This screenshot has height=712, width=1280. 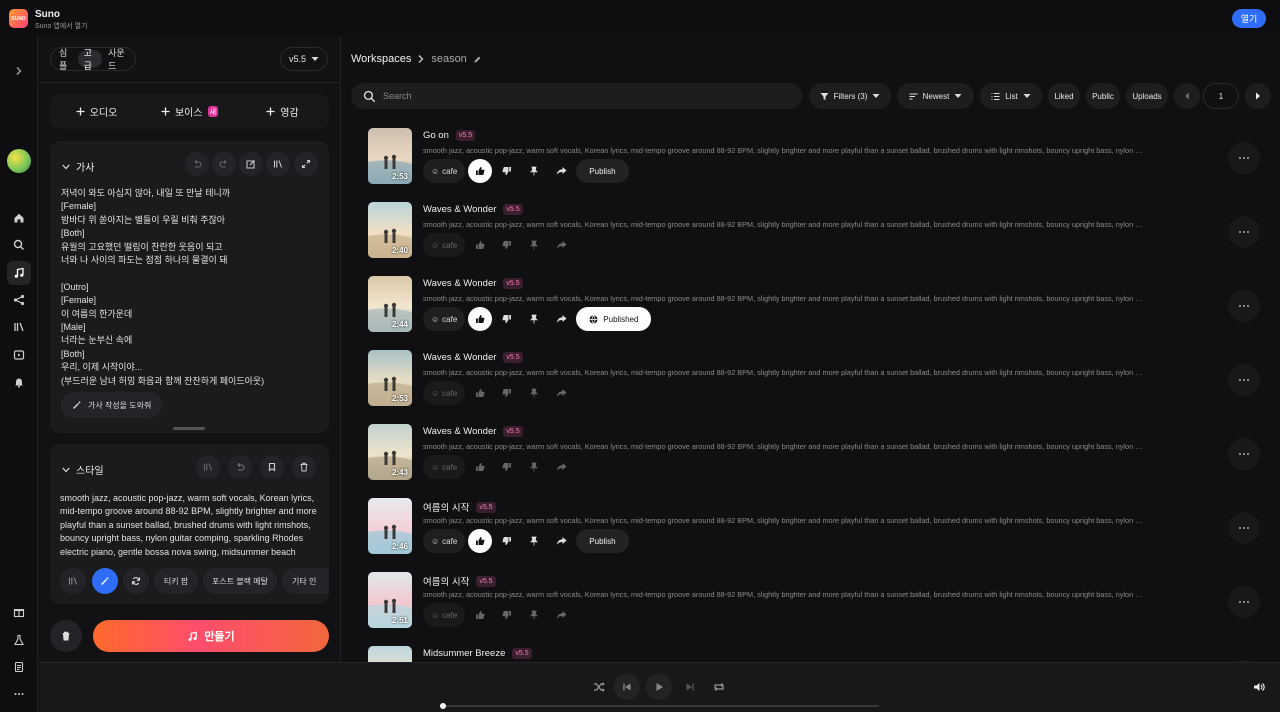 What do you see at coordinates (397, 96) in the screenshot?
I see `search-input: Search` at bounding box center [397, 96].